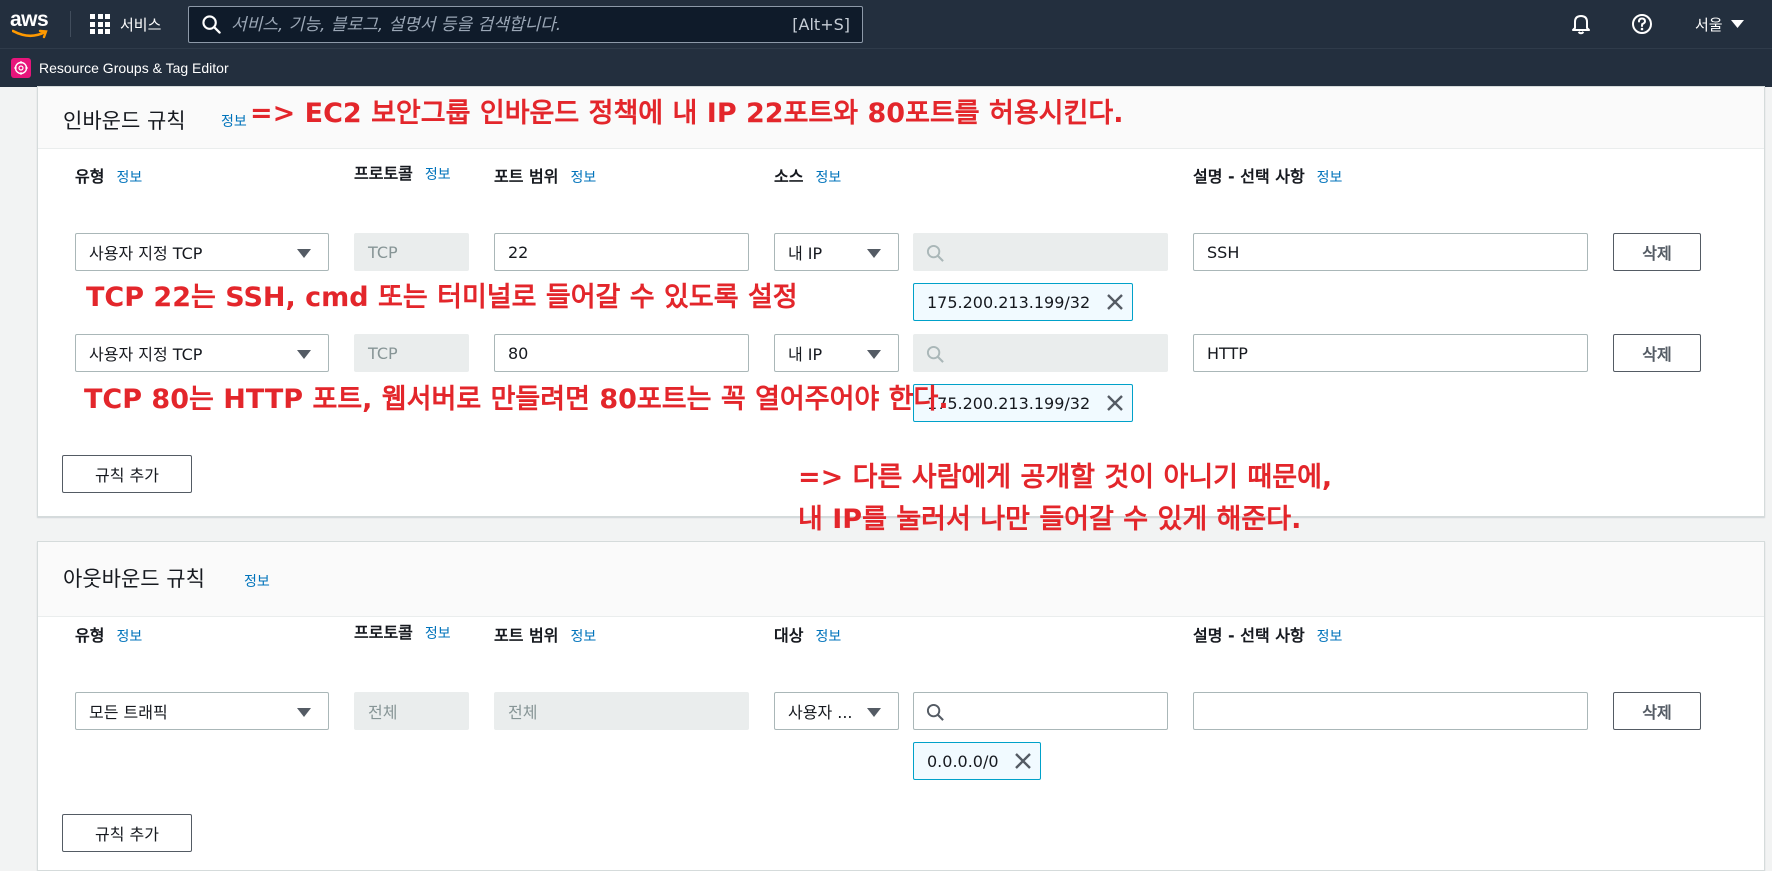 This screenshot has height=871, width=1772. Describe the element at coordinates (621, 252) in the screenshot. I see `inbound-row1-port-input: 22` at that location.